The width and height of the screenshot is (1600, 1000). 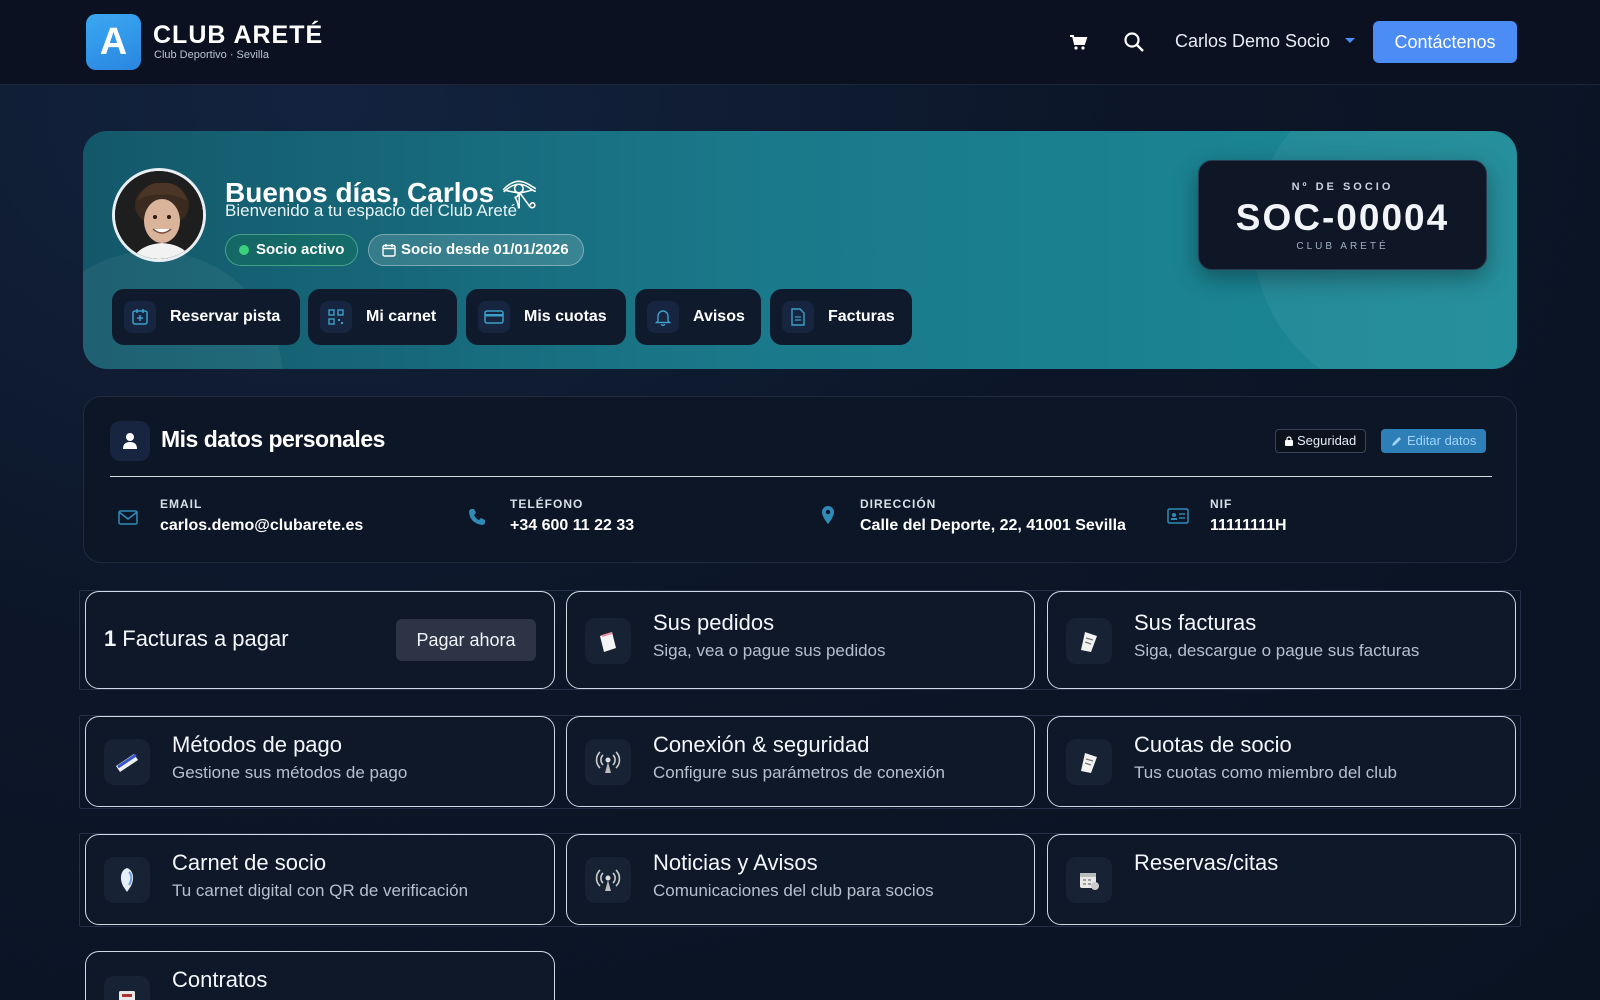 What do you see at coordinates (290, 772) in the screenshot?
I see `tile-subtitle: Gestione sus métodos de pago` at bounding box center [290, 772].